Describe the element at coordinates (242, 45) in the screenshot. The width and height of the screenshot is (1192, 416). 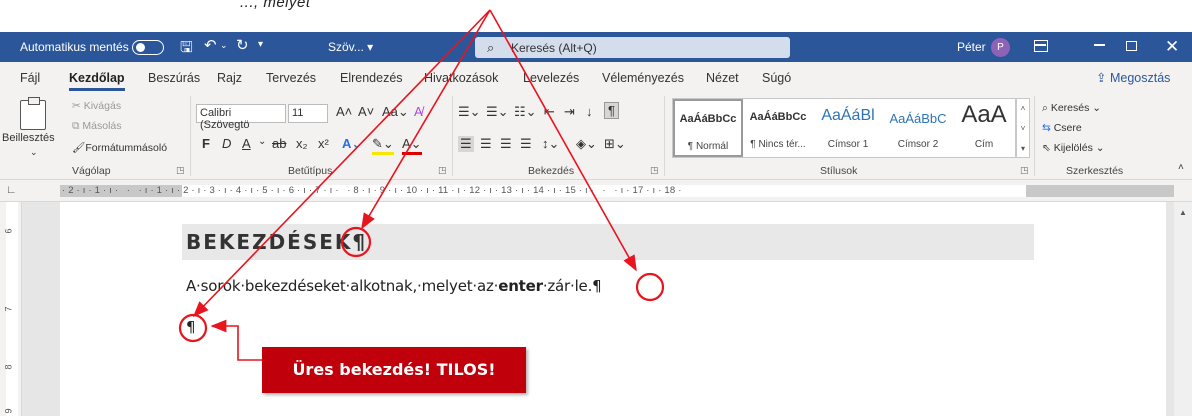
I see `redo-icon: ↻` at that location.